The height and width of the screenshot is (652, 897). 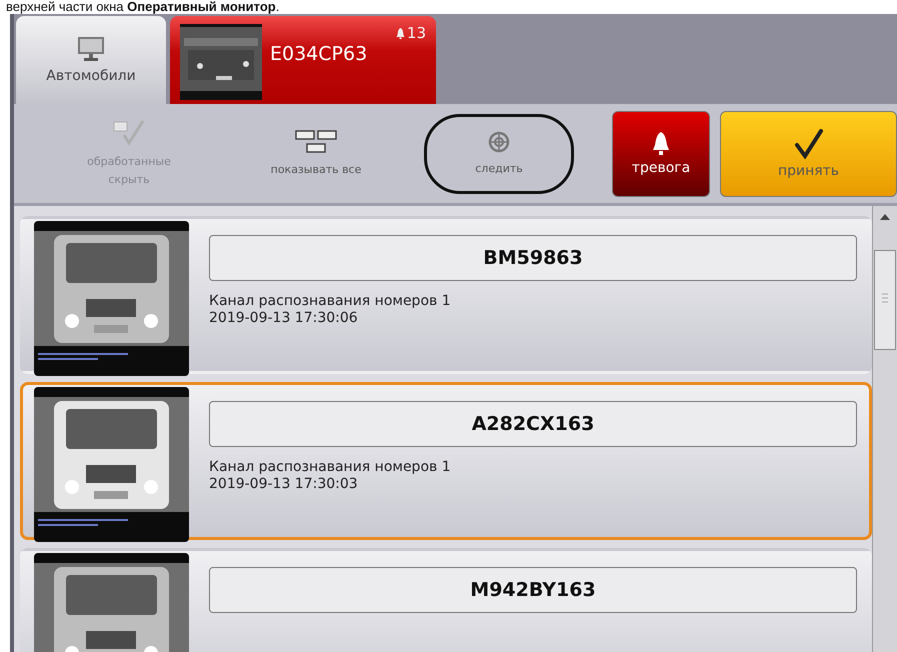 I want to click on monitor-icon, so click(x=91, y=49).